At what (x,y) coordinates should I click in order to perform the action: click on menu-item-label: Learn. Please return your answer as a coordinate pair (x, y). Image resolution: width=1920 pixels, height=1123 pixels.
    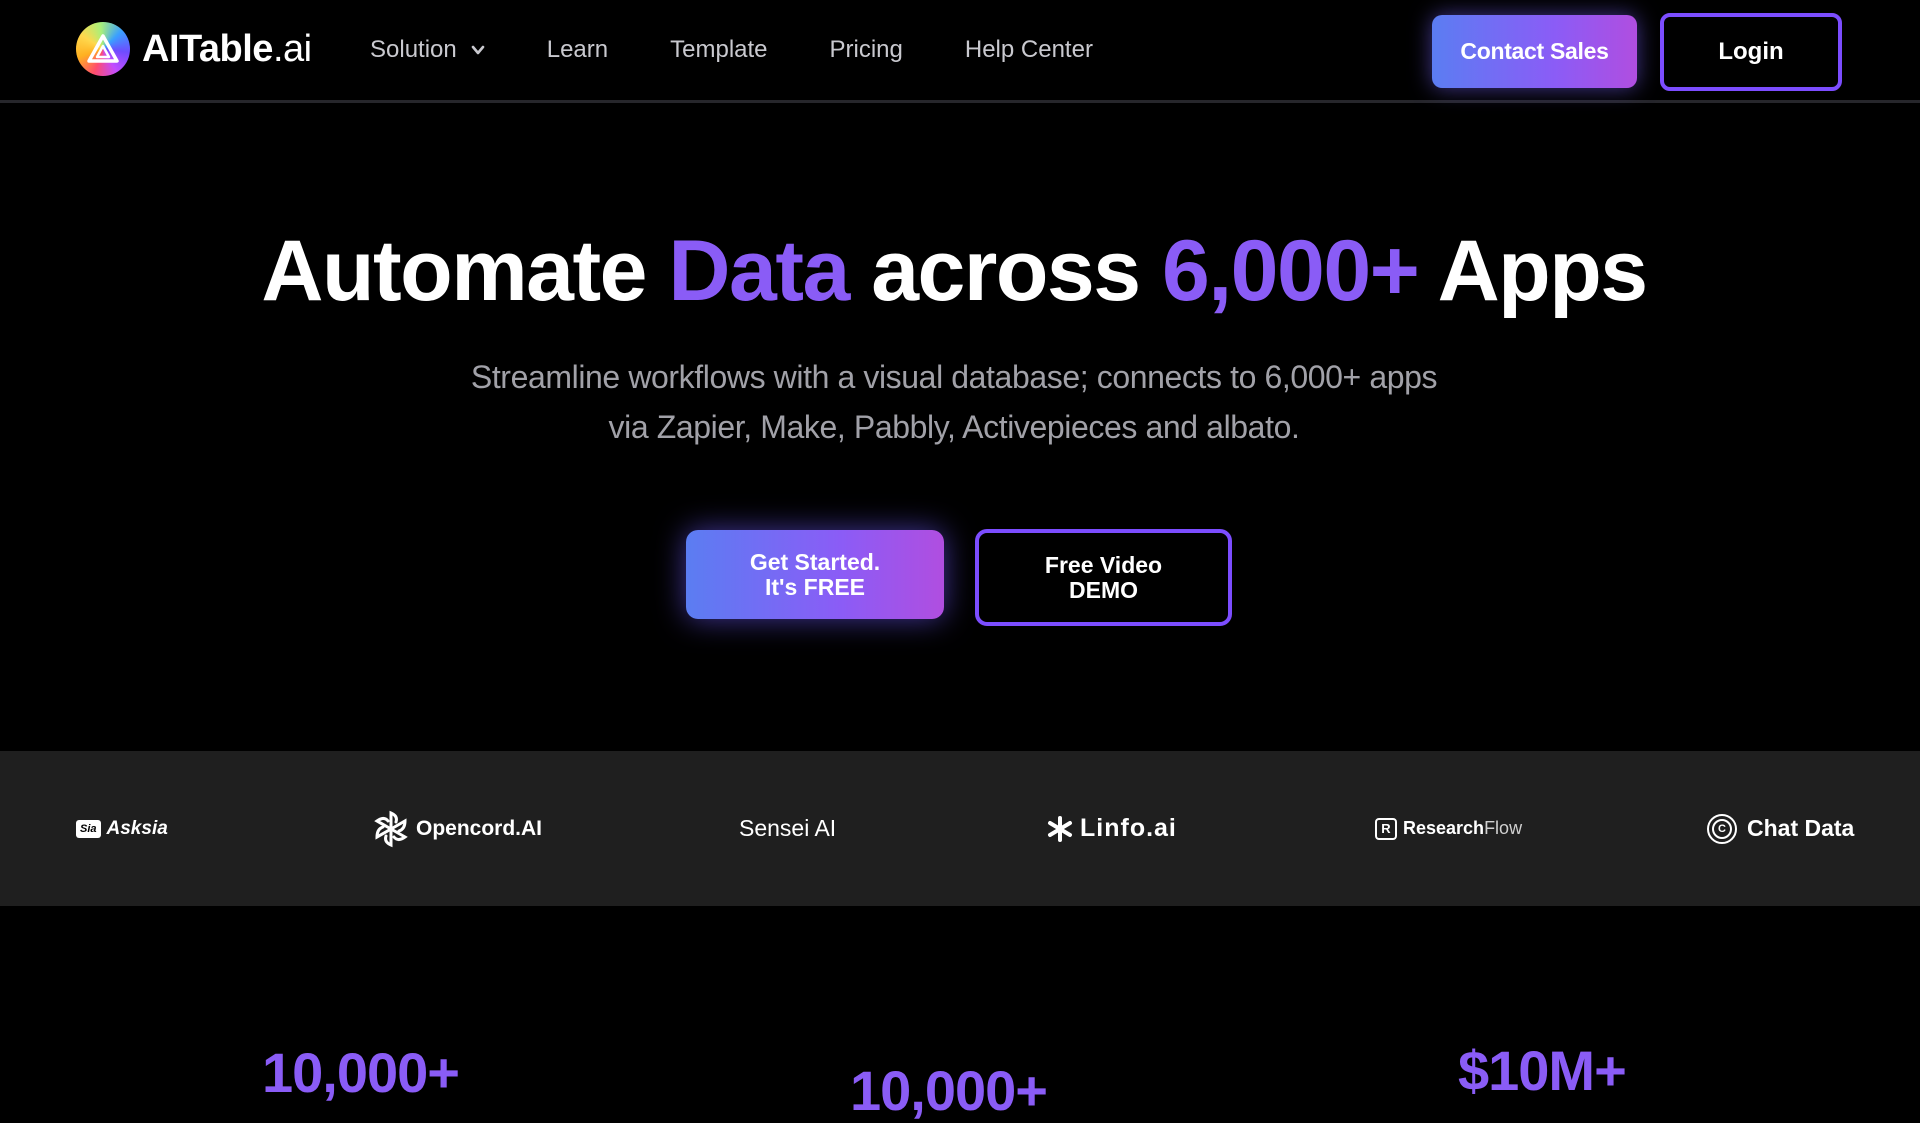
    Looking at the image, I should click on (577, 49).